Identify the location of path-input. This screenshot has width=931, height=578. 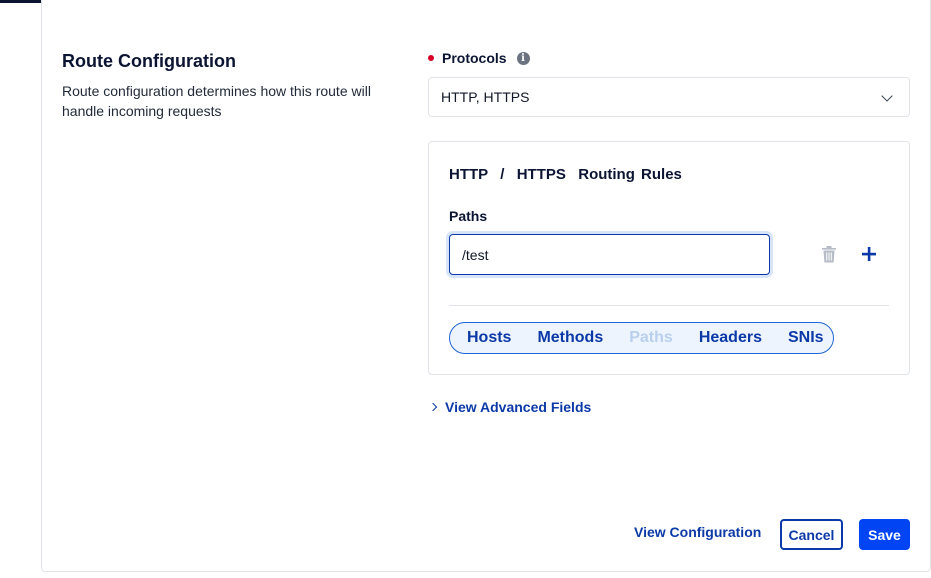
(609, 254).